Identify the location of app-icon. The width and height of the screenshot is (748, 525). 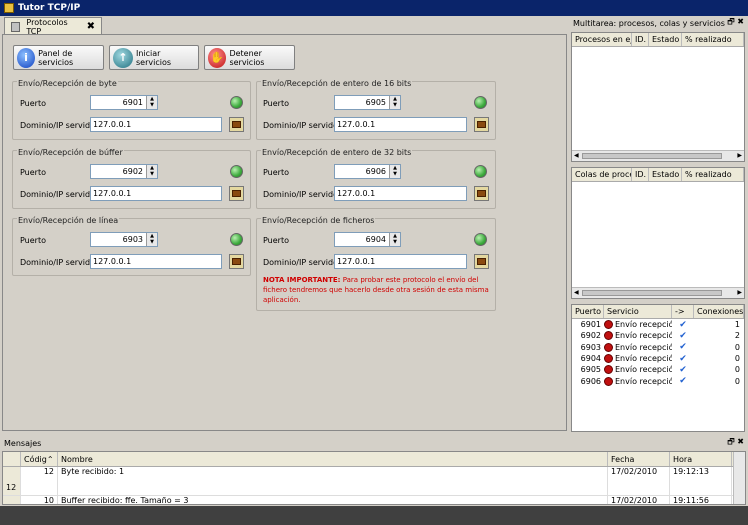
(9, 8).